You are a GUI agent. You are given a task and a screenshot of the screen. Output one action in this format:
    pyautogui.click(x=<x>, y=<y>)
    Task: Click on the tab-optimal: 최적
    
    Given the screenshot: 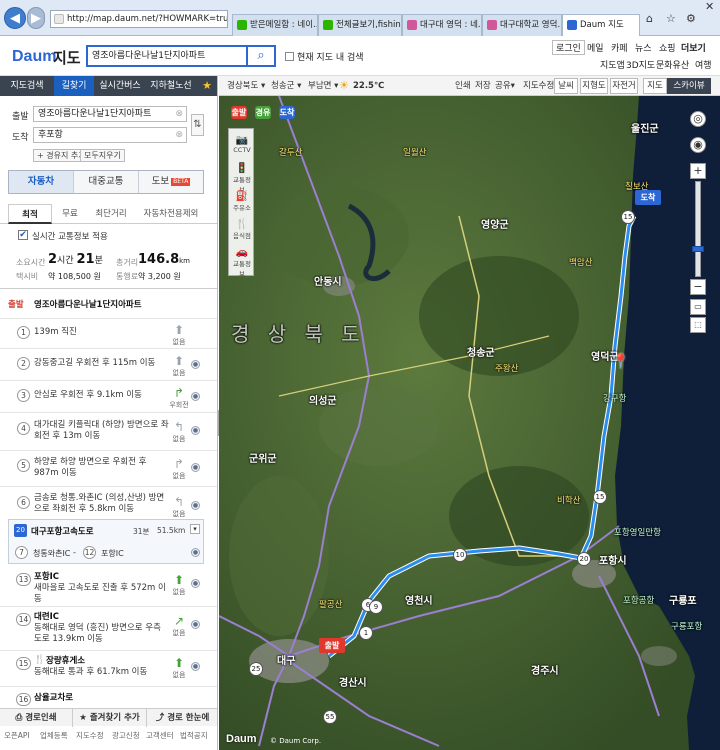 What is the action you would take?
    pyautogui.click(x=30, y=214)
    